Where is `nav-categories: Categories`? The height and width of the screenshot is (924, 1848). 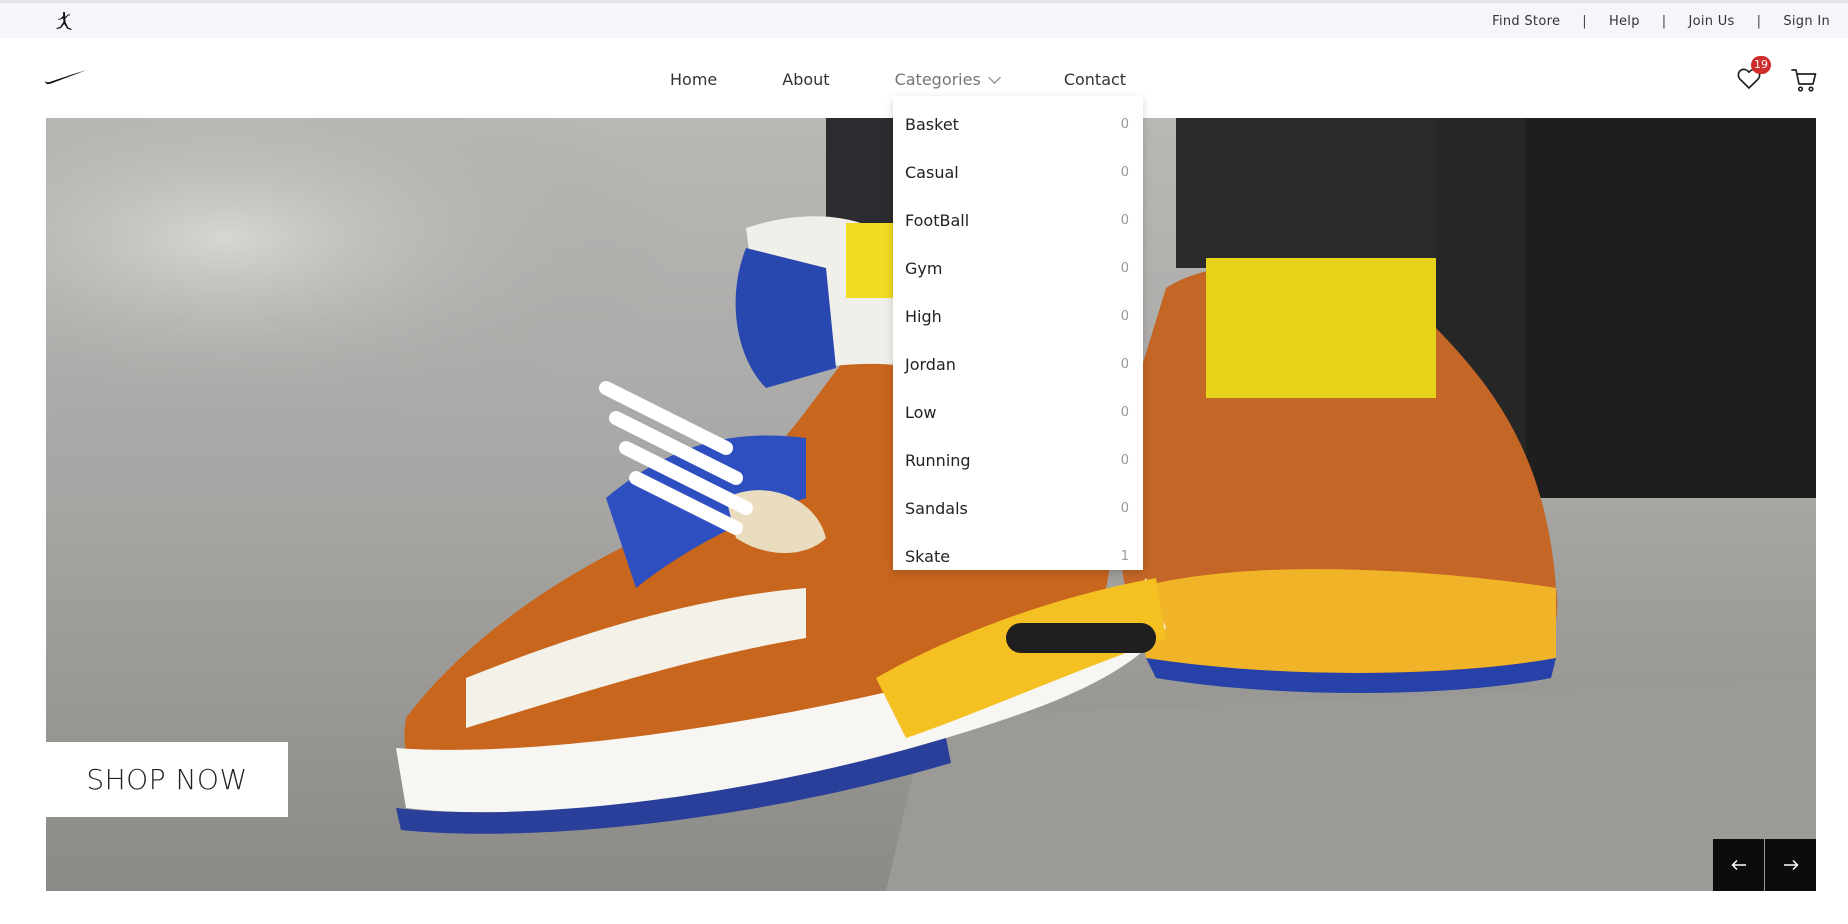
nav-categories: Categories is located at coordinates (947, 79).